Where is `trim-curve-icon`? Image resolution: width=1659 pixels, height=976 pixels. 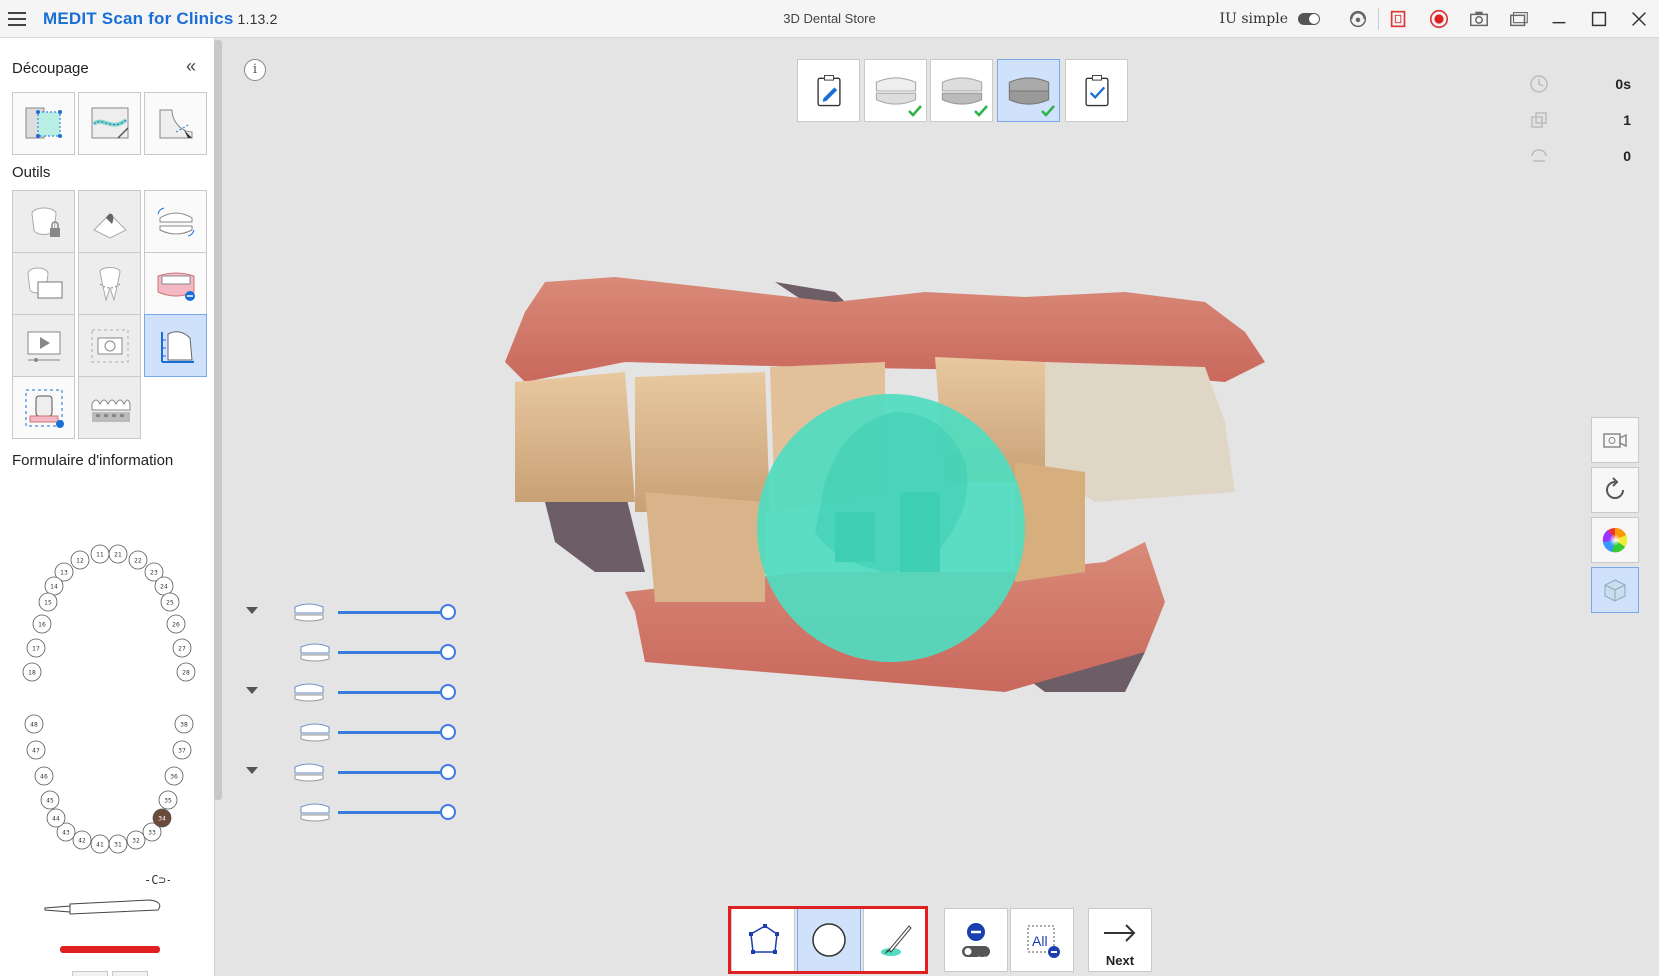 trim-curve-icon is located at coordinates (109, 123).